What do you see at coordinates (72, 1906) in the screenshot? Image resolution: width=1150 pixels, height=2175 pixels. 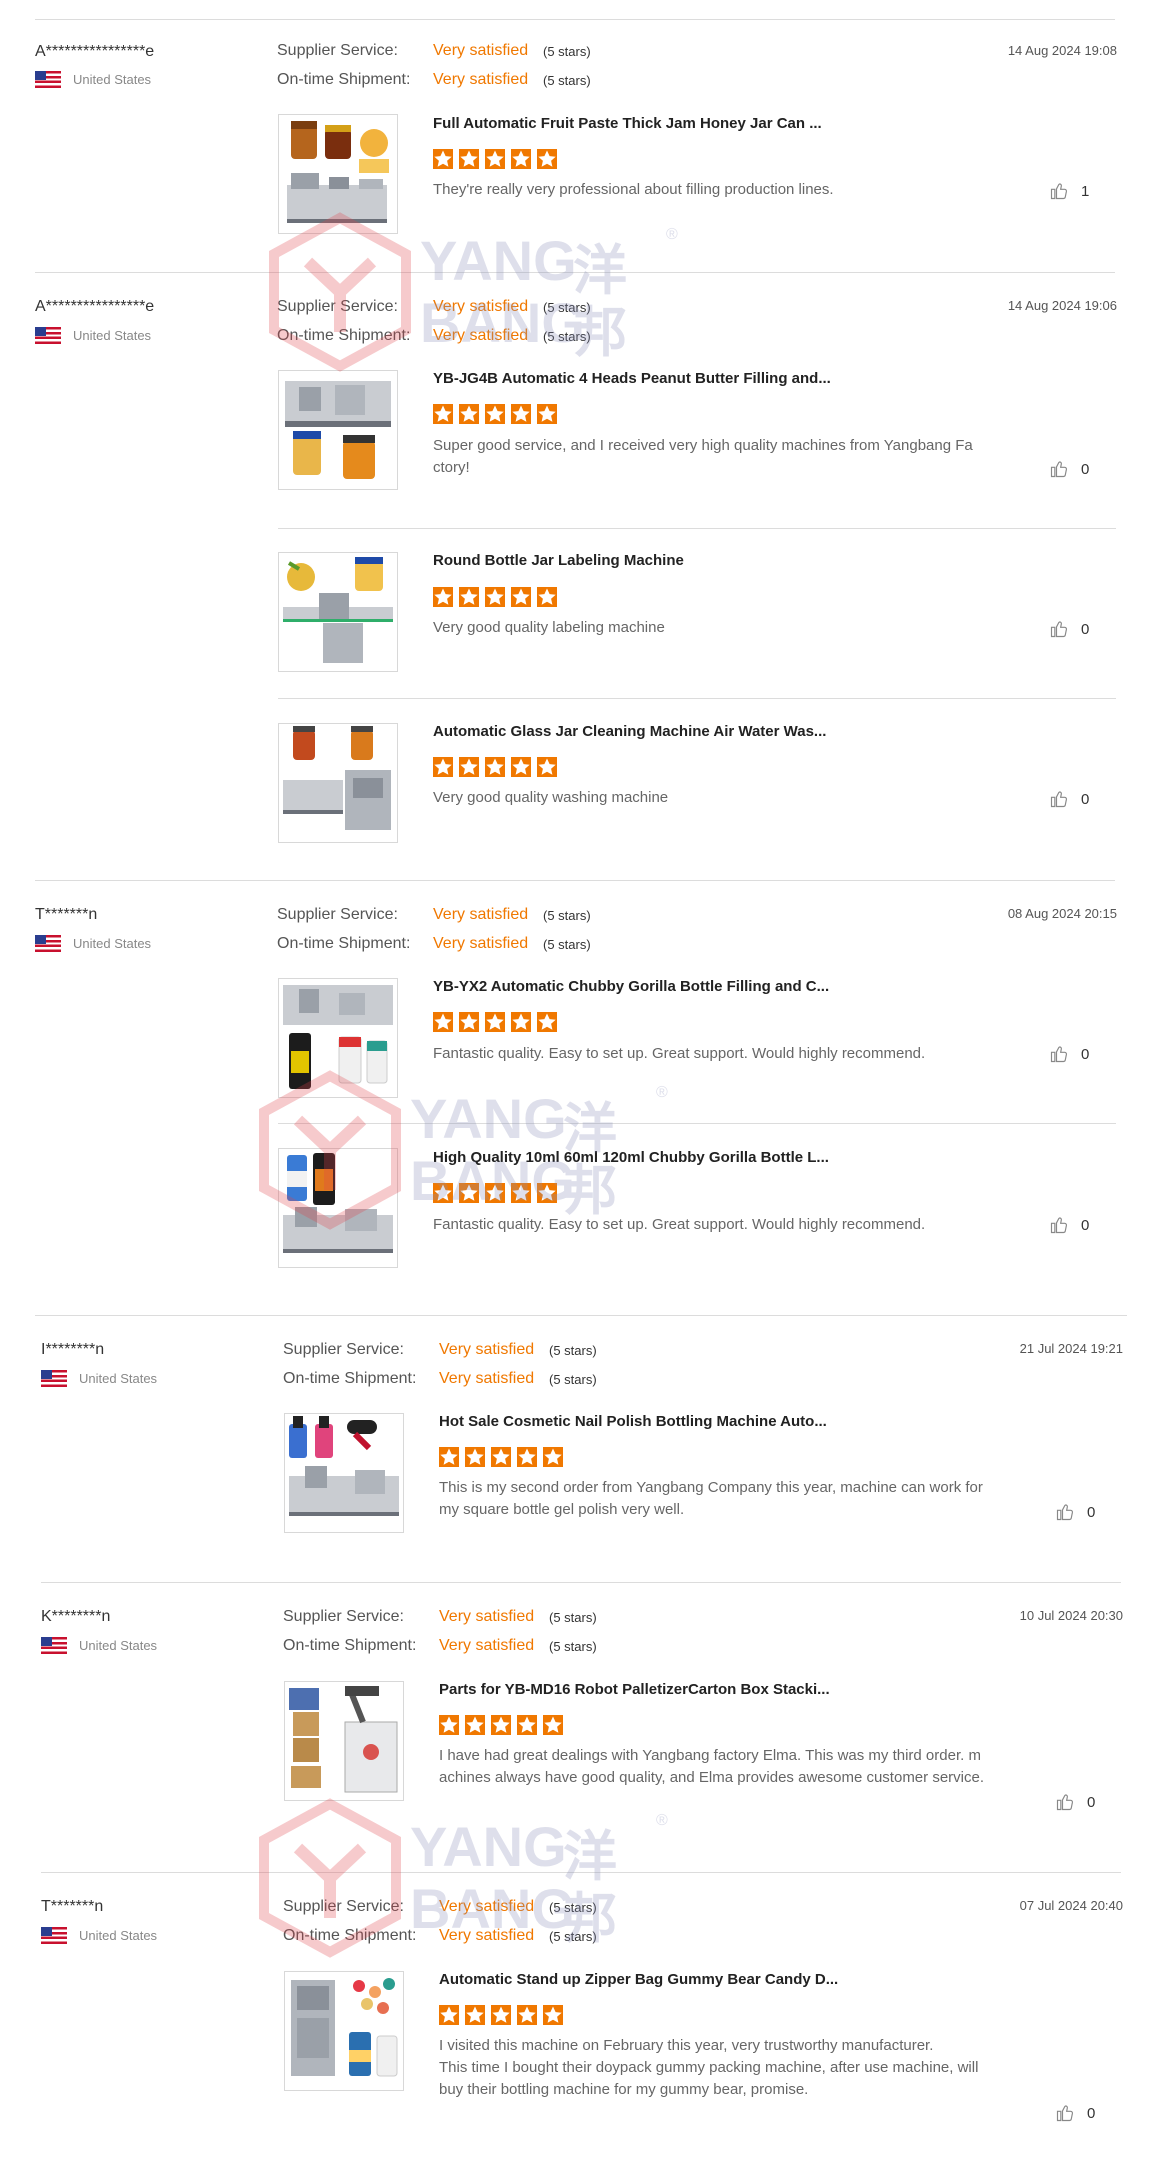 I see `reviewer-name: T*******n` at bounding box center [72, 1906].